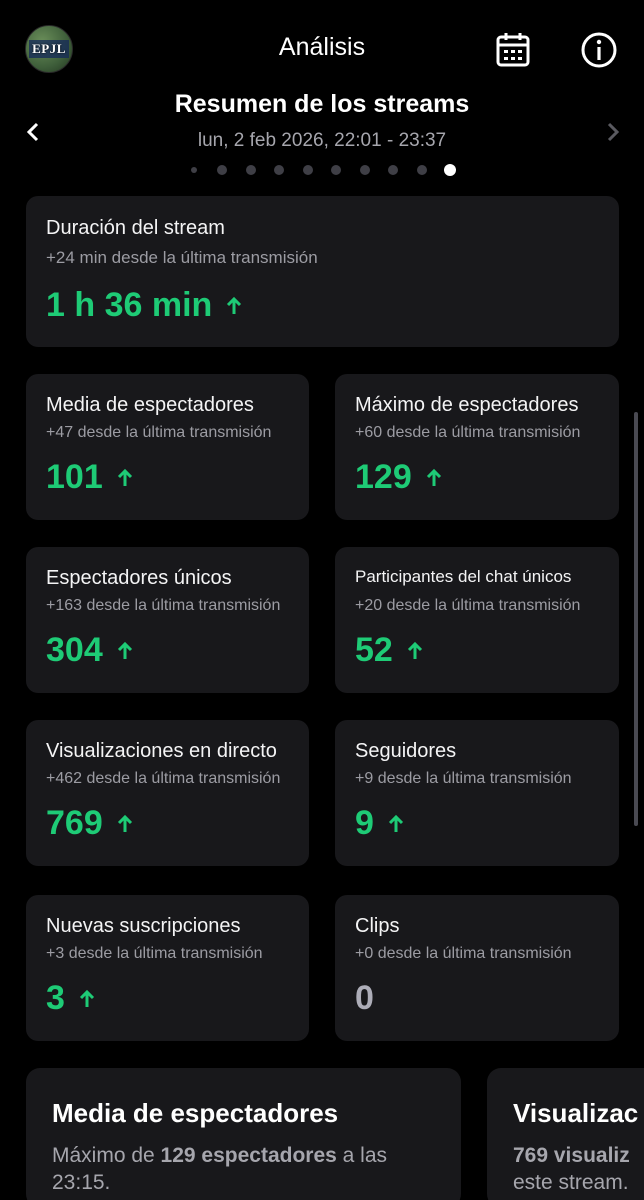 The height and width of the screenshot is (1200, 644). What do you see at coordinates (383, 477) in the screenshot?
I see `card-value-number: 129` at bounding box center [383, 477].